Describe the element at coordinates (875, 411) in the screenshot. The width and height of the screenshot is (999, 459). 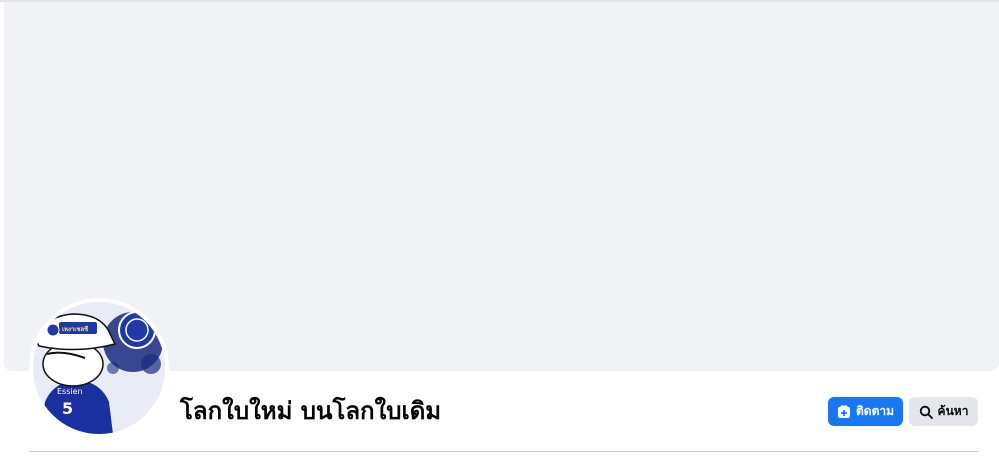
I see `follow-button-label: ติดตาม` at that location.